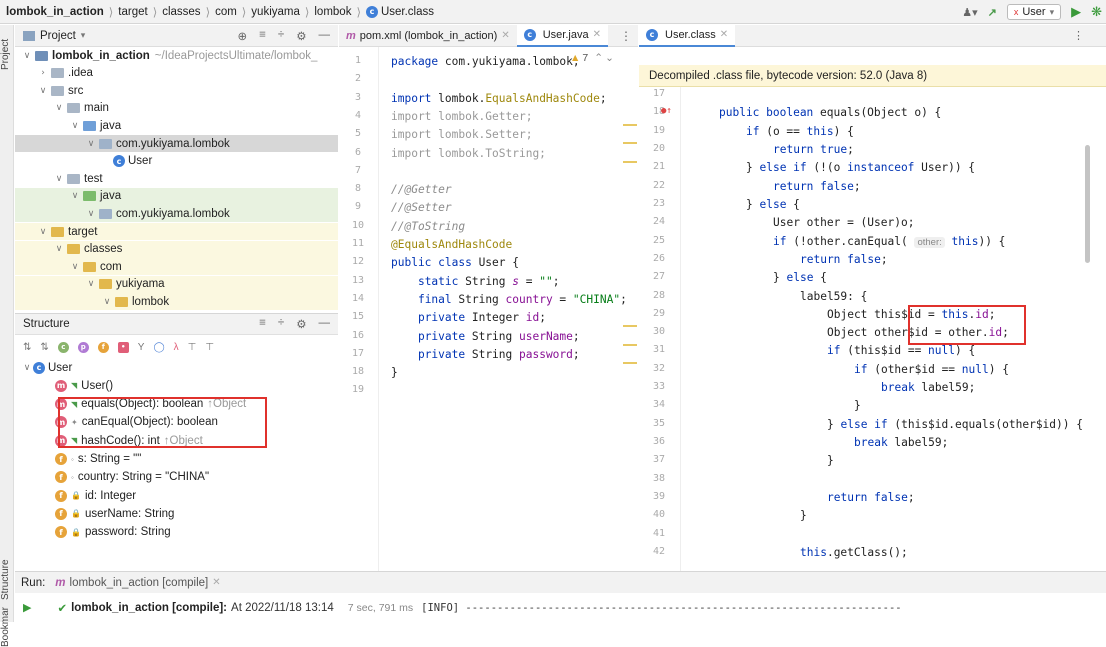 This screenshot has height=647, width=1106. Describe the element at coordinates (176, 459) in the screenshot. I see `structure-member: f ◦ s: String = ""` at that location.